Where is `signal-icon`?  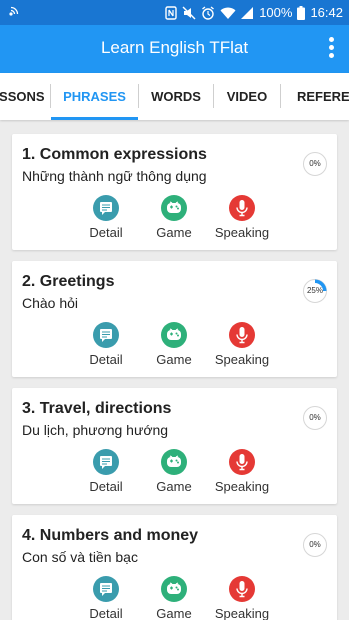 signal-icon is located at coordinates (247, 12).